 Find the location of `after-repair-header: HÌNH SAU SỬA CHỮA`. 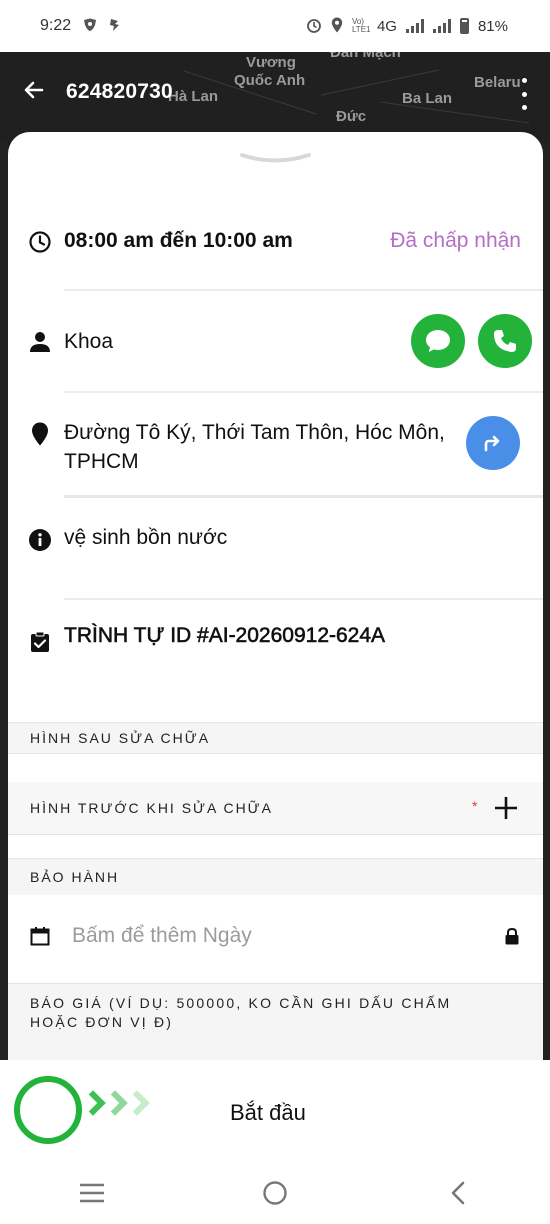

after-repair-header: HÌNH SAU SỬA CHỮA is located at coordinates (275, 738).